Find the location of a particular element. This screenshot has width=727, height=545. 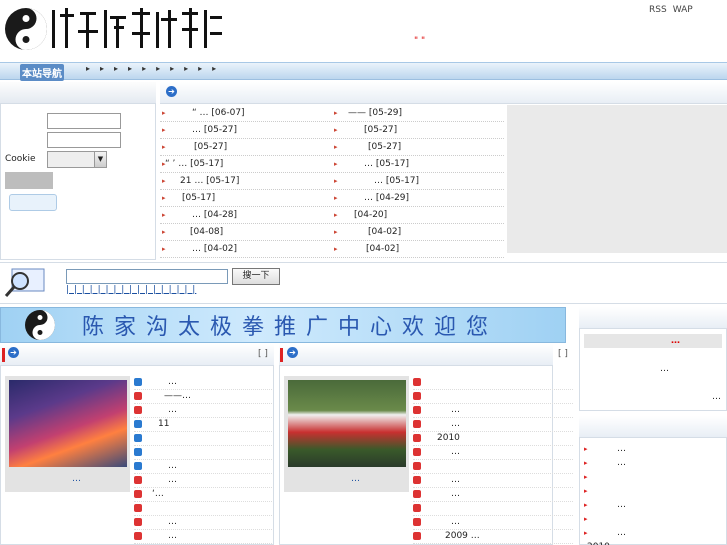

news-item-title: —— [05-29] is located at coordinates (375, 113).